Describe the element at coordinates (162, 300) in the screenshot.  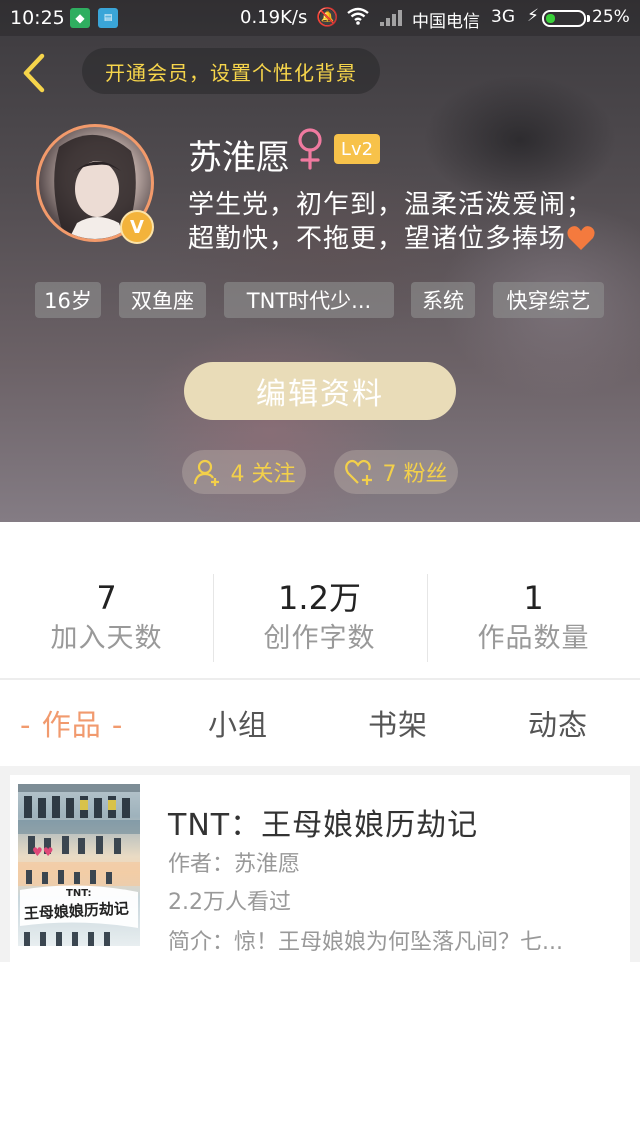
I see `tag-zodiac: 双鱼座` at that location.